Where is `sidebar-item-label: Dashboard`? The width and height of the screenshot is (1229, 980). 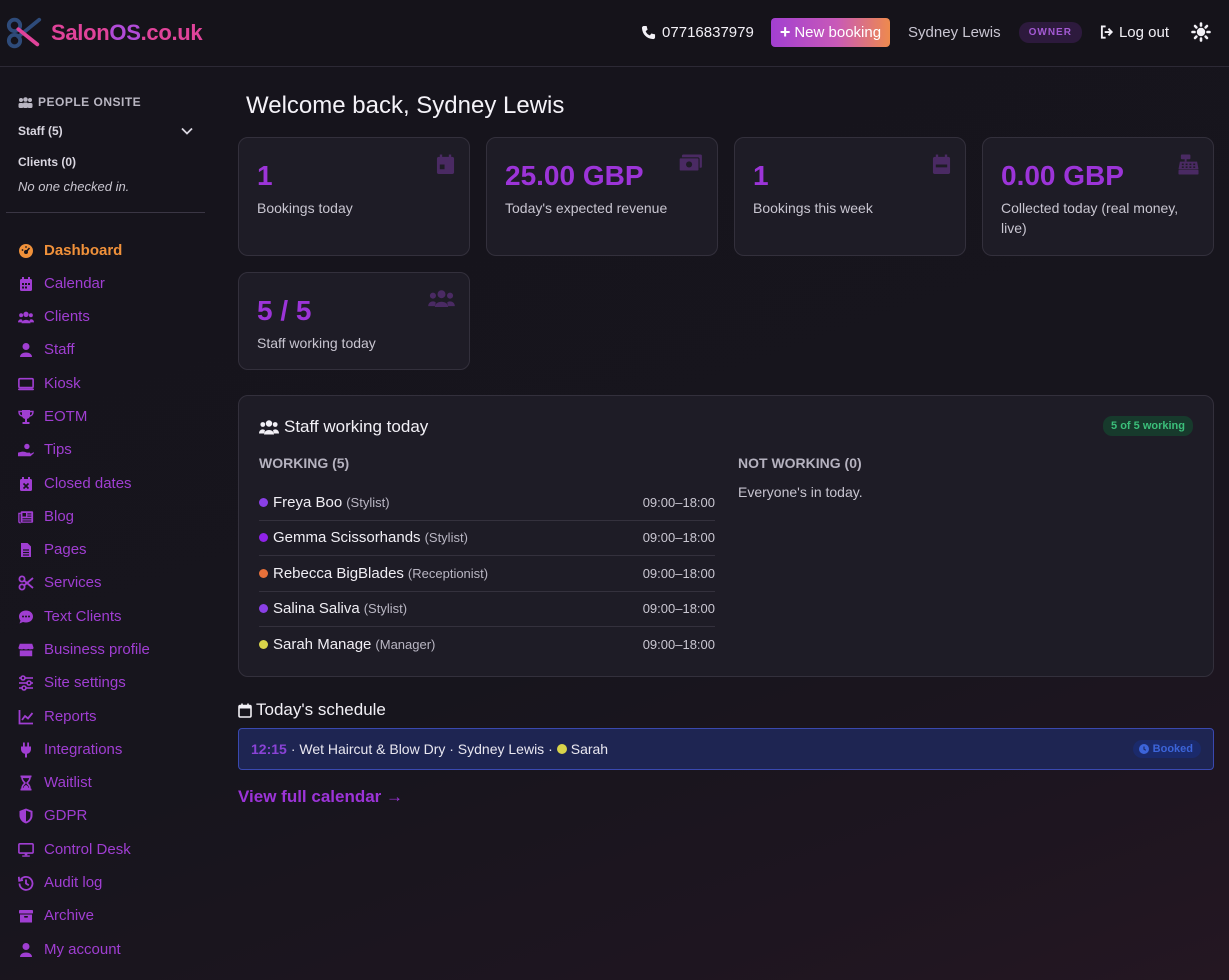
sidebar-item-label: Dashboard is located at coordinates (83, 250).